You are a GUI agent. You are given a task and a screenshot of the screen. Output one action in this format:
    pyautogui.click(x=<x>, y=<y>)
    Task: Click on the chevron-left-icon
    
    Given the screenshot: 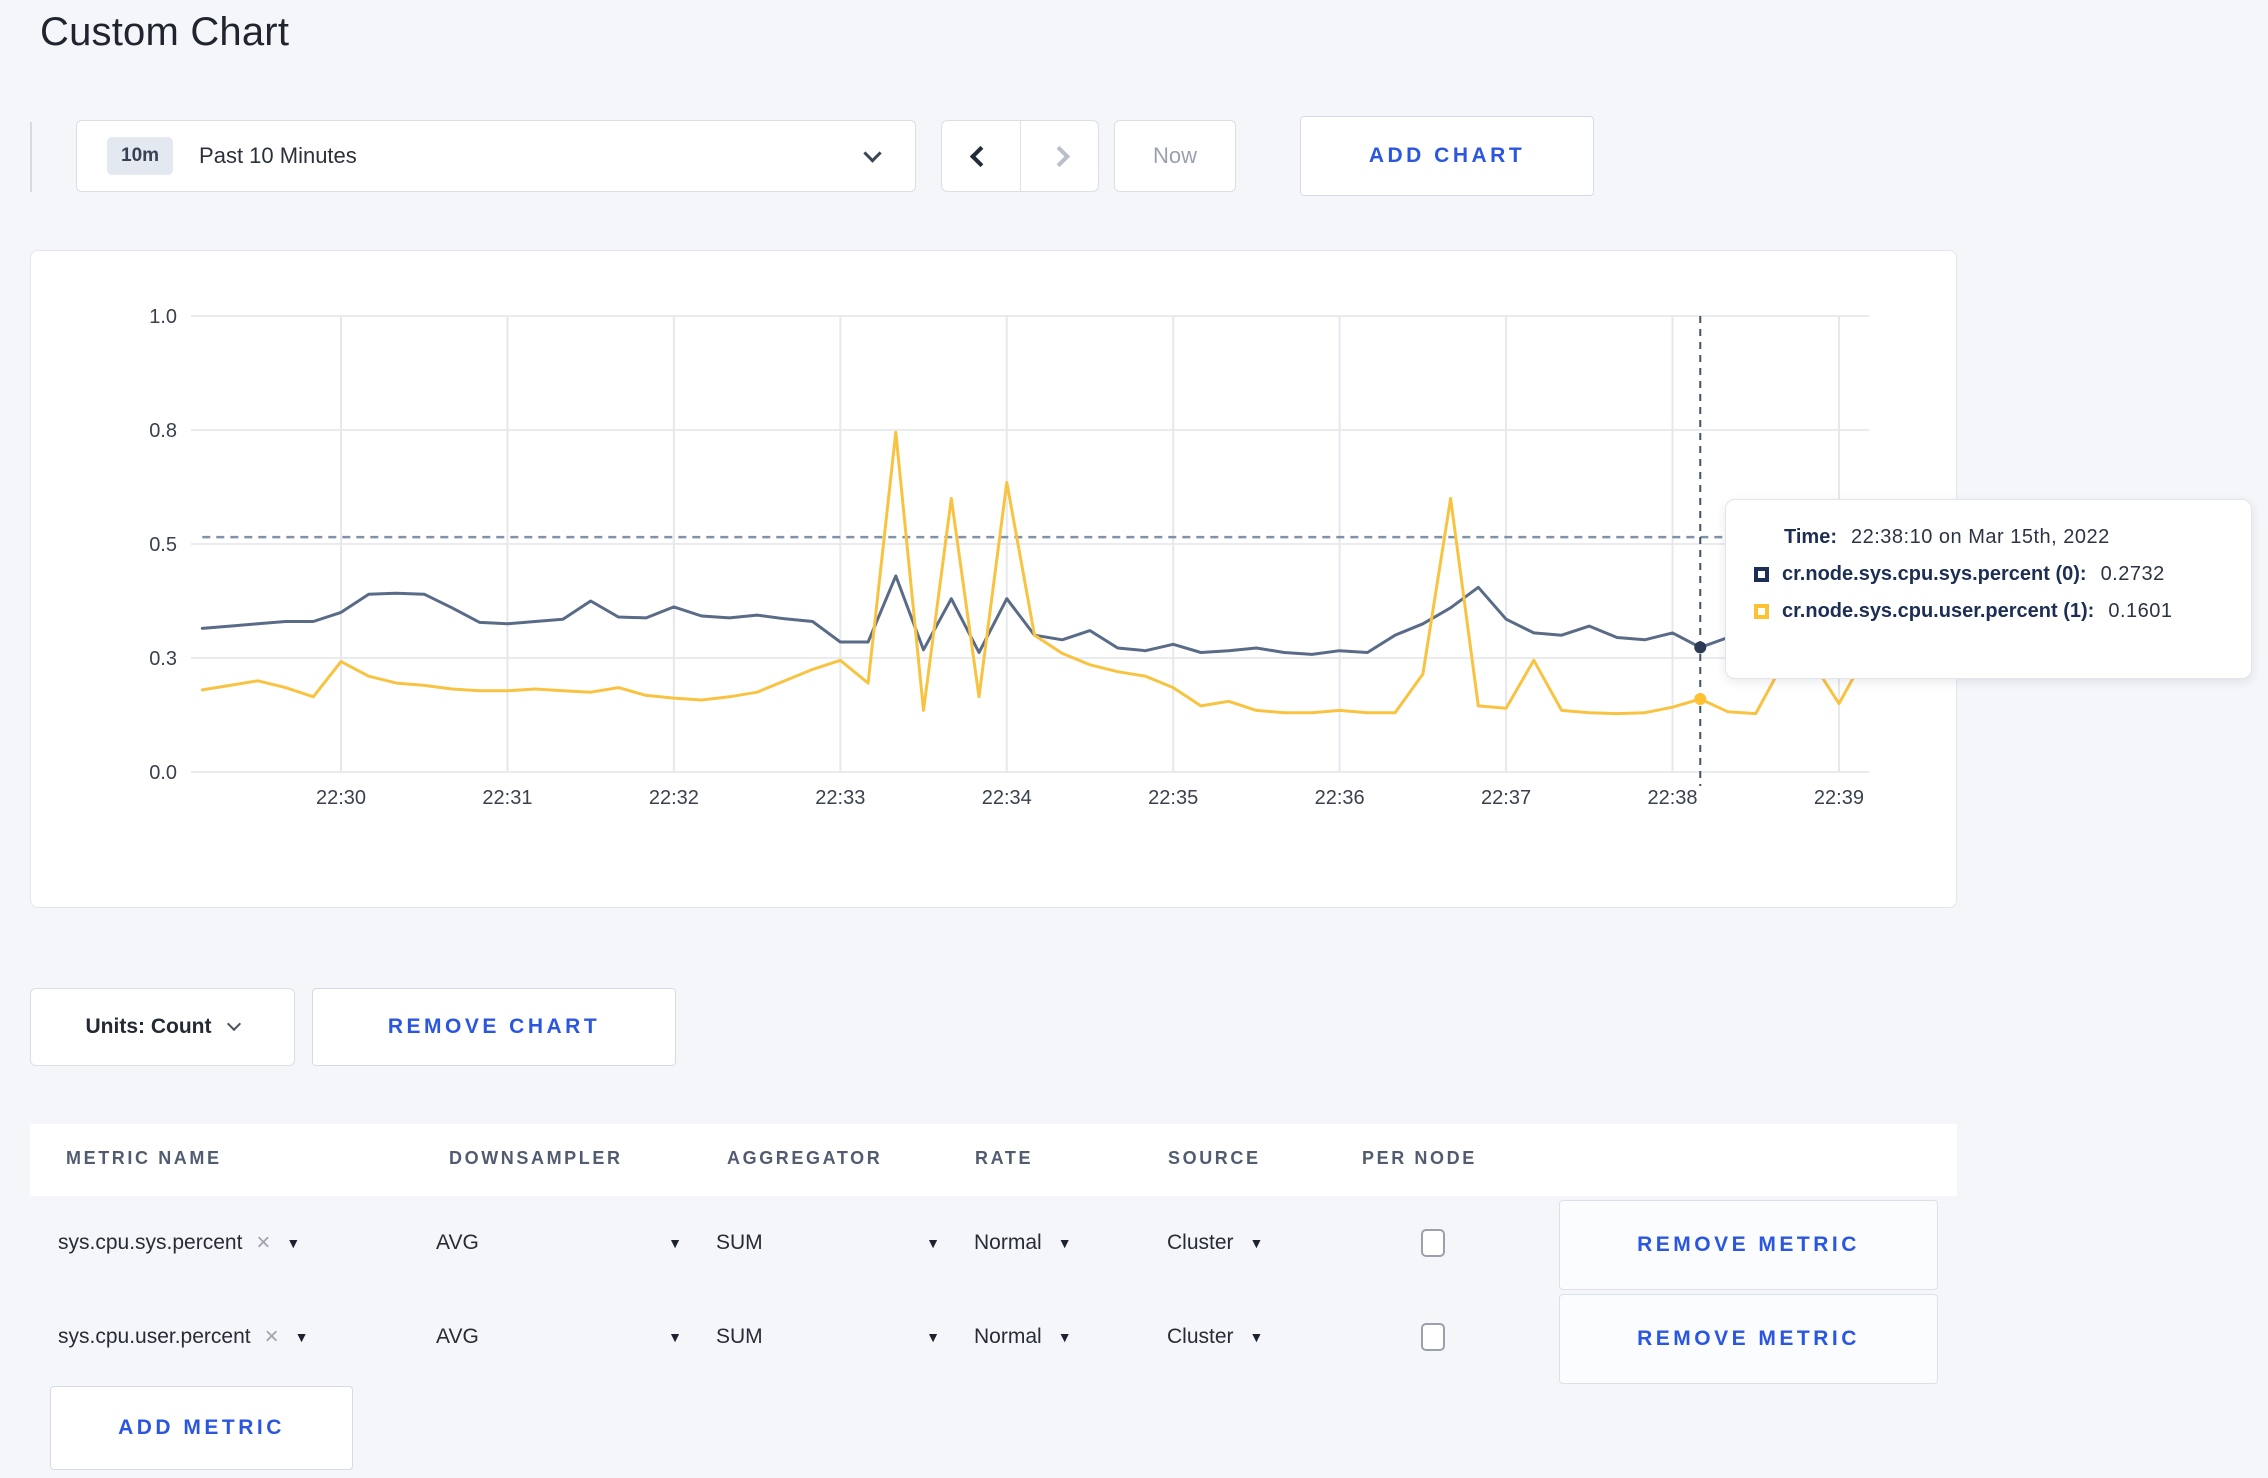 What is the action you would take?
    pyautogui.click(x=981, y=156)
    